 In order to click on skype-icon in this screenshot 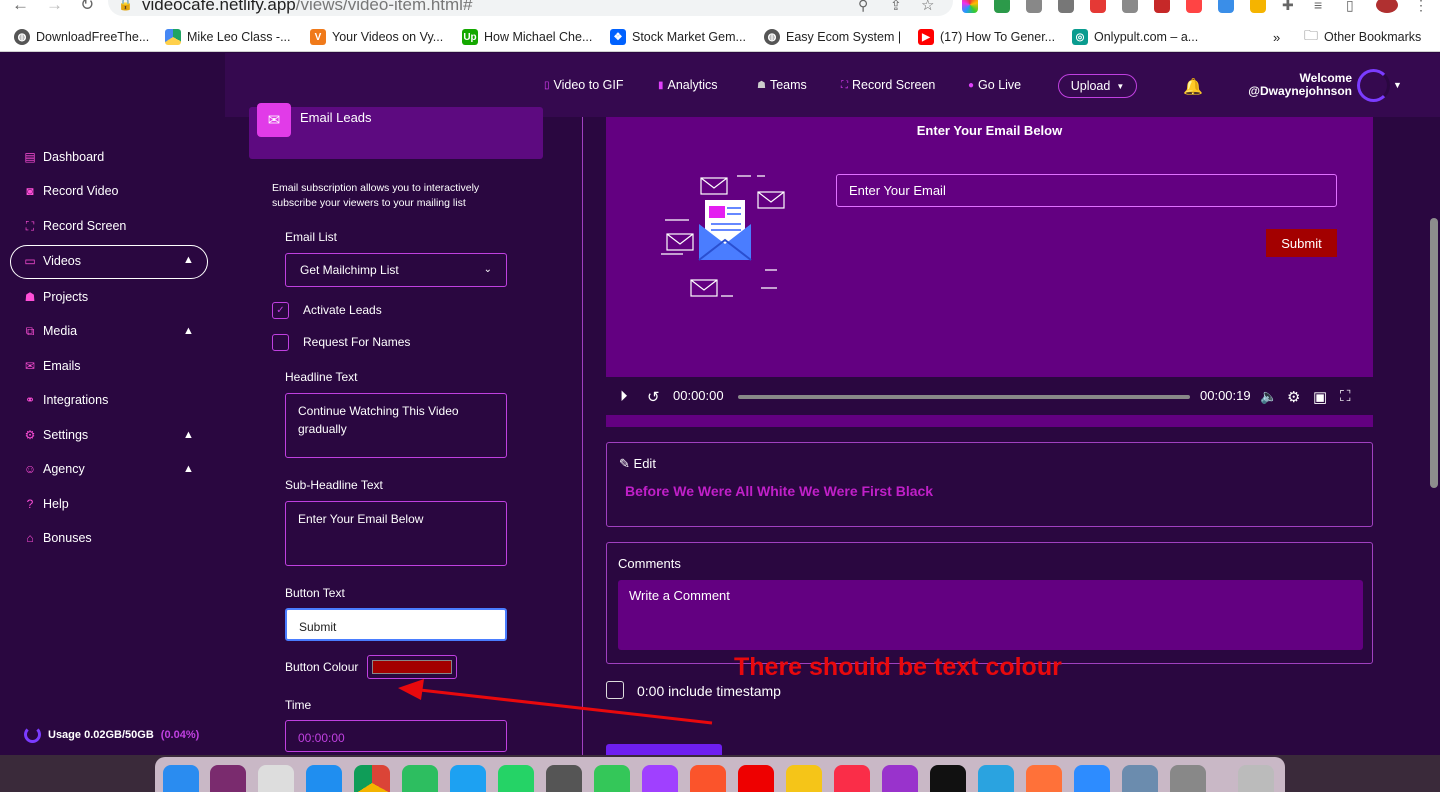, I will do `click(468, 778)`.